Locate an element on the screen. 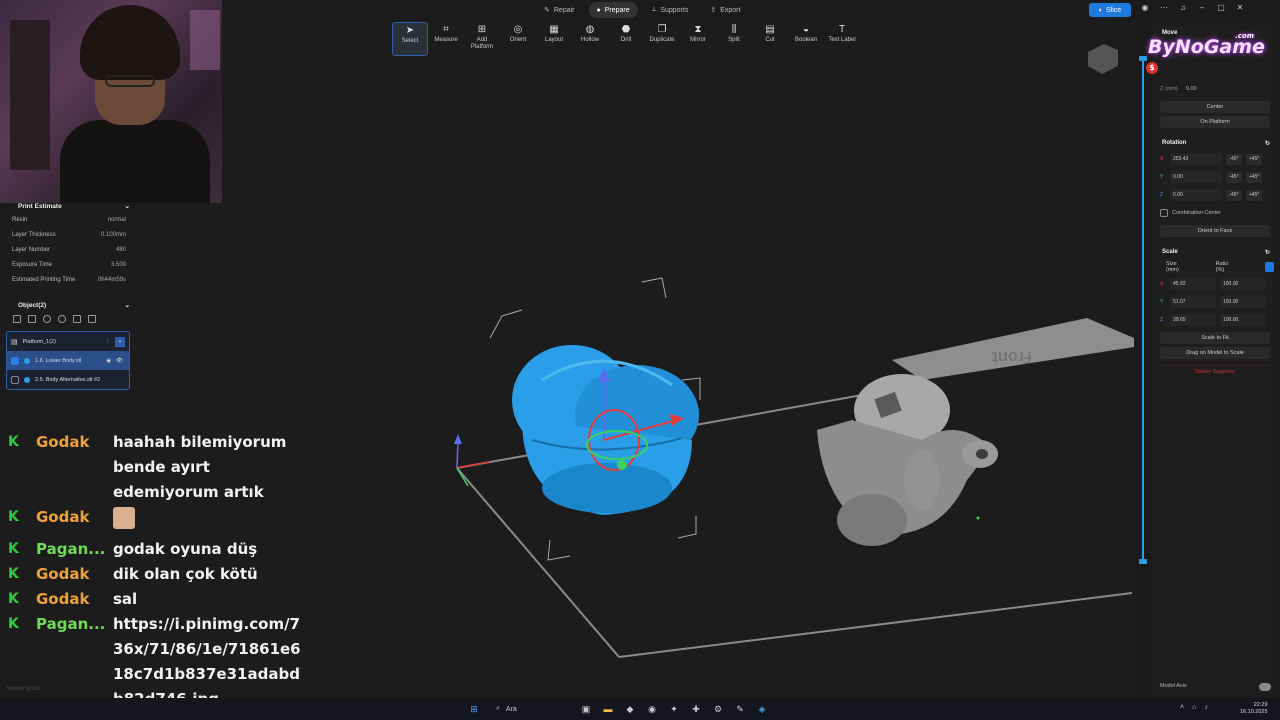 This screenshot has width=1280, height=720. folder-icon: ▬ is located at coordinates (608, 709).